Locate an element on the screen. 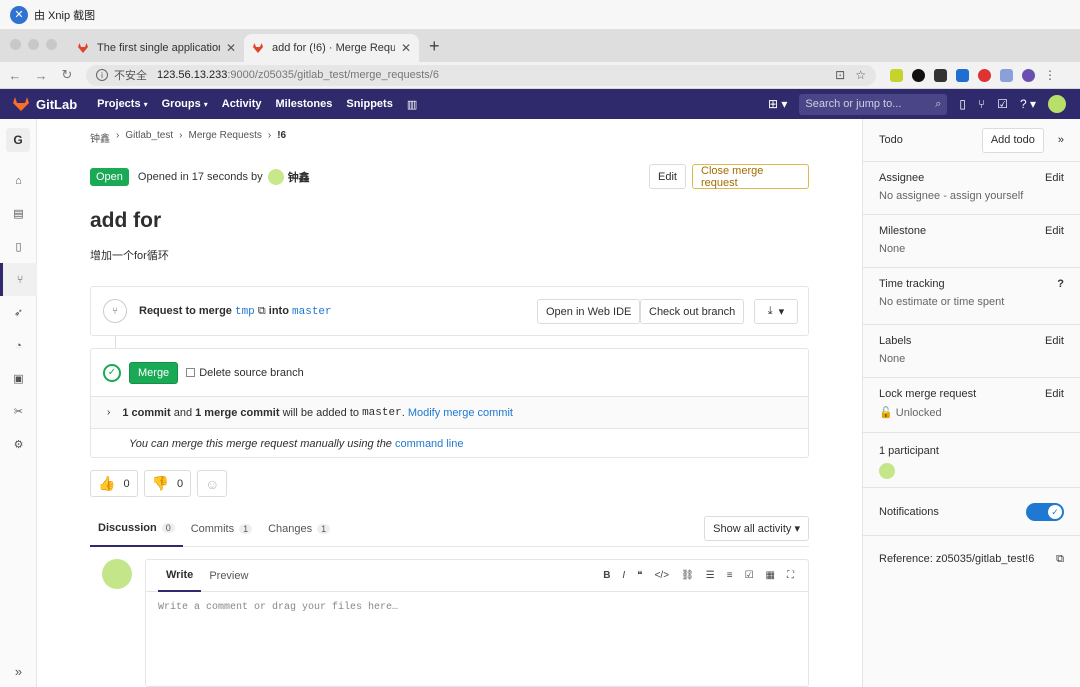  preview-tab: Preview is located at coordinates (228, 576).